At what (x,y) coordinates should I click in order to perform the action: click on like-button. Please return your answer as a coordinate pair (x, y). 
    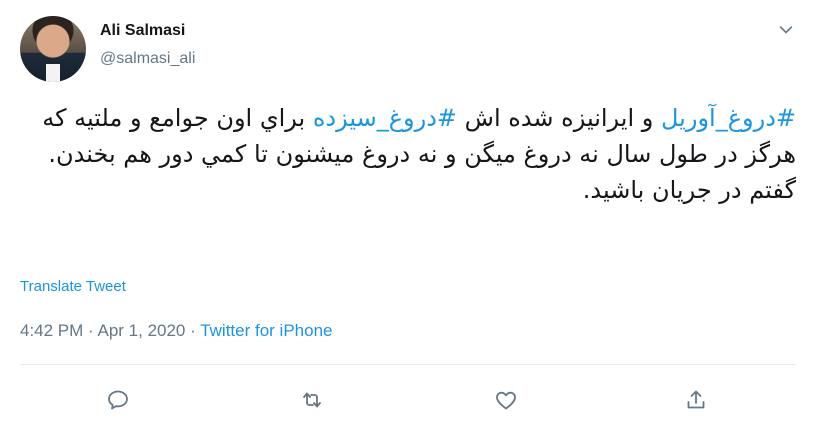
    Looking at the image, I should click on (506, 400).